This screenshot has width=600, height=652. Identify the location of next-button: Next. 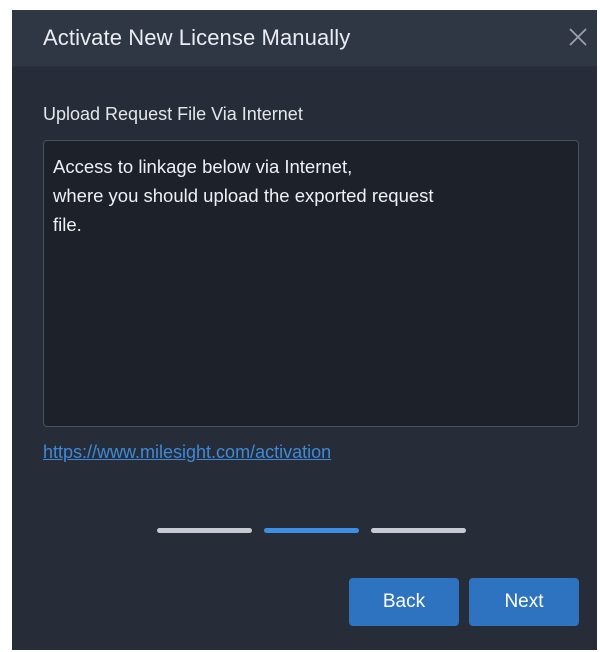
(524, 602).